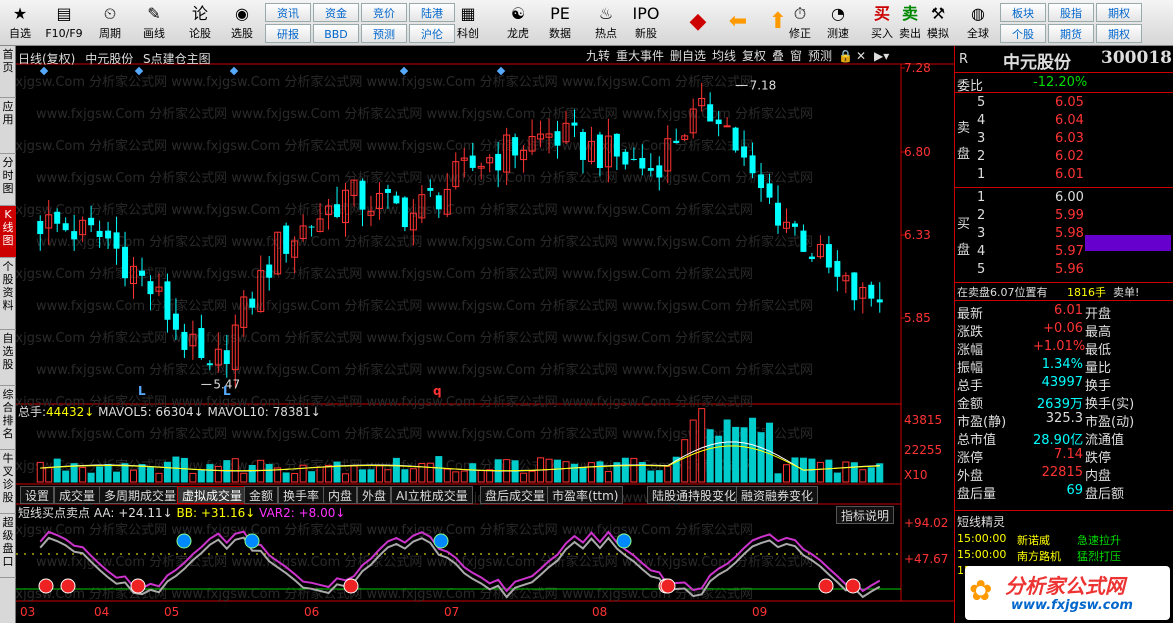 The width and height of the screenshot is (1173, 623). I want to click on chart-tab-4: 复权, so click(754, 56).